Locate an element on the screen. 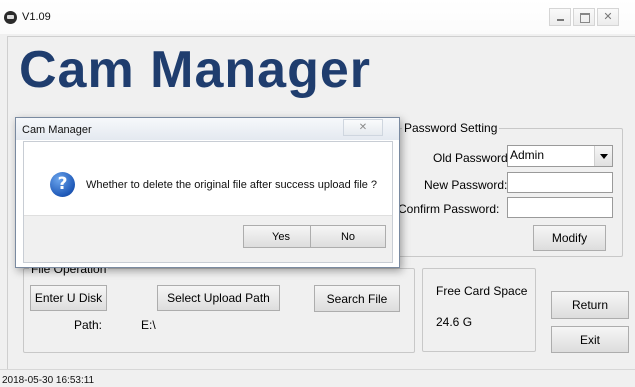  maximize-icon is located at coordinates (585, 18).